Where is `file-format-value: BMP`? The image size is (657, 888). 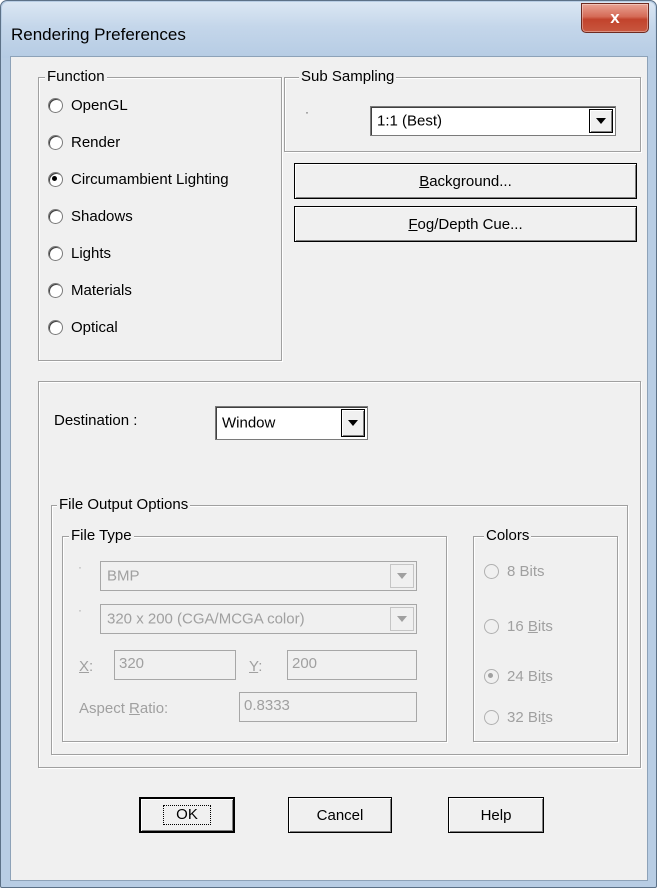 file-format-value: BMP is located at coordinates (123, 576).